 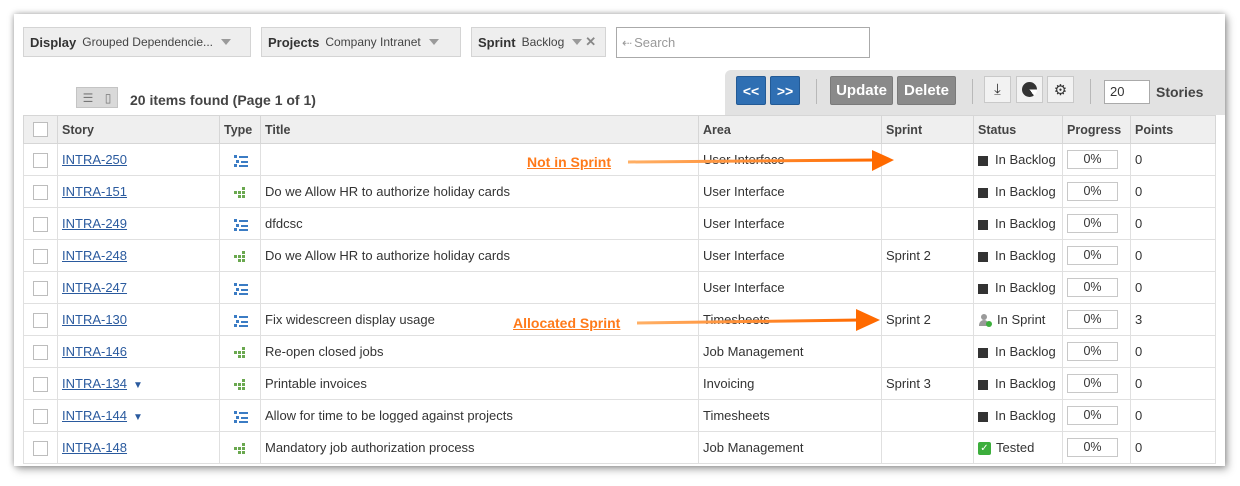 What do you see at coordinates (760, 160) in the screenshot?
I see `arrow-to-sprint-empty` at bounding box center [760, 160].